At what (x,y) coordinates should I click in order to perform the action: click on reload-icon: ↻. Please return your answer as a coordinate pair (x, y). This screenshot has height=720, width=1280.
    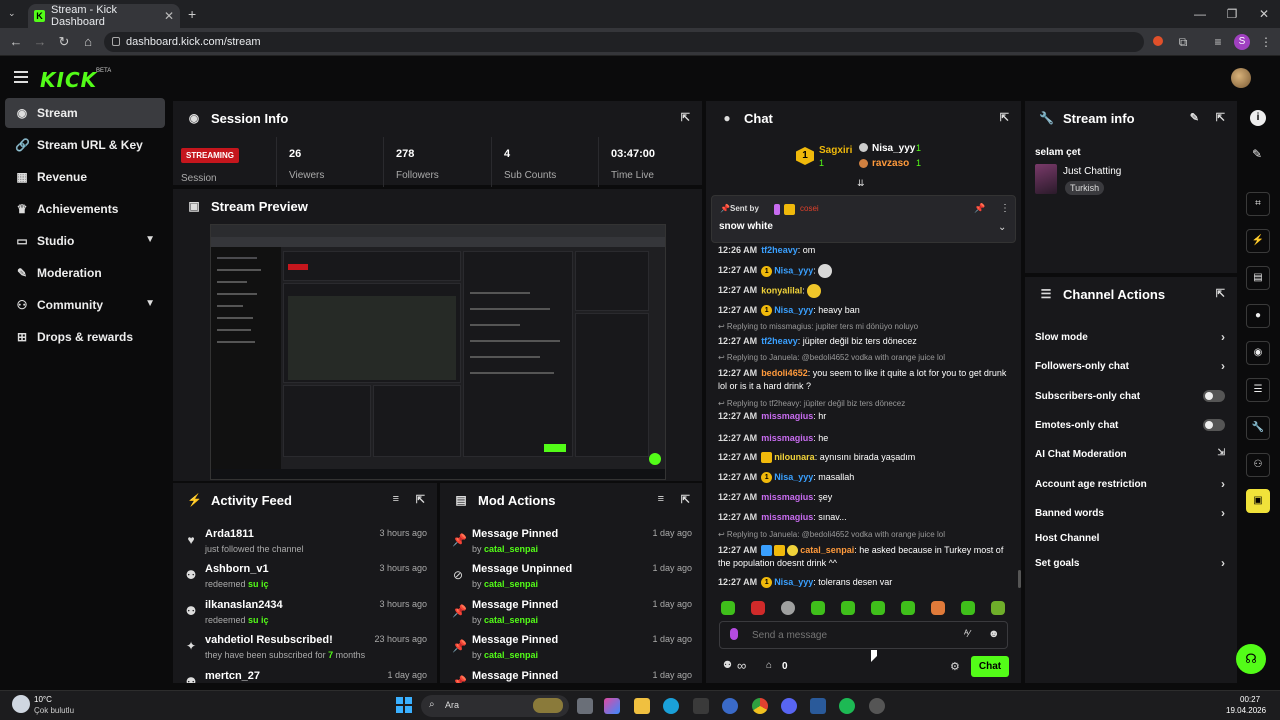
    Looking at the image, I should click on (64, 42).